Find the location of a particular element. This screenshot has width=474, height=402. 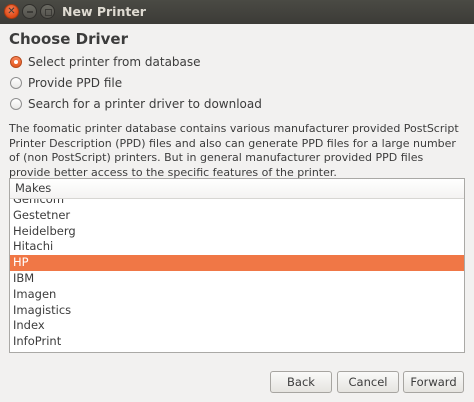

list-item: Hitachi is located at coordinates (237, 247).